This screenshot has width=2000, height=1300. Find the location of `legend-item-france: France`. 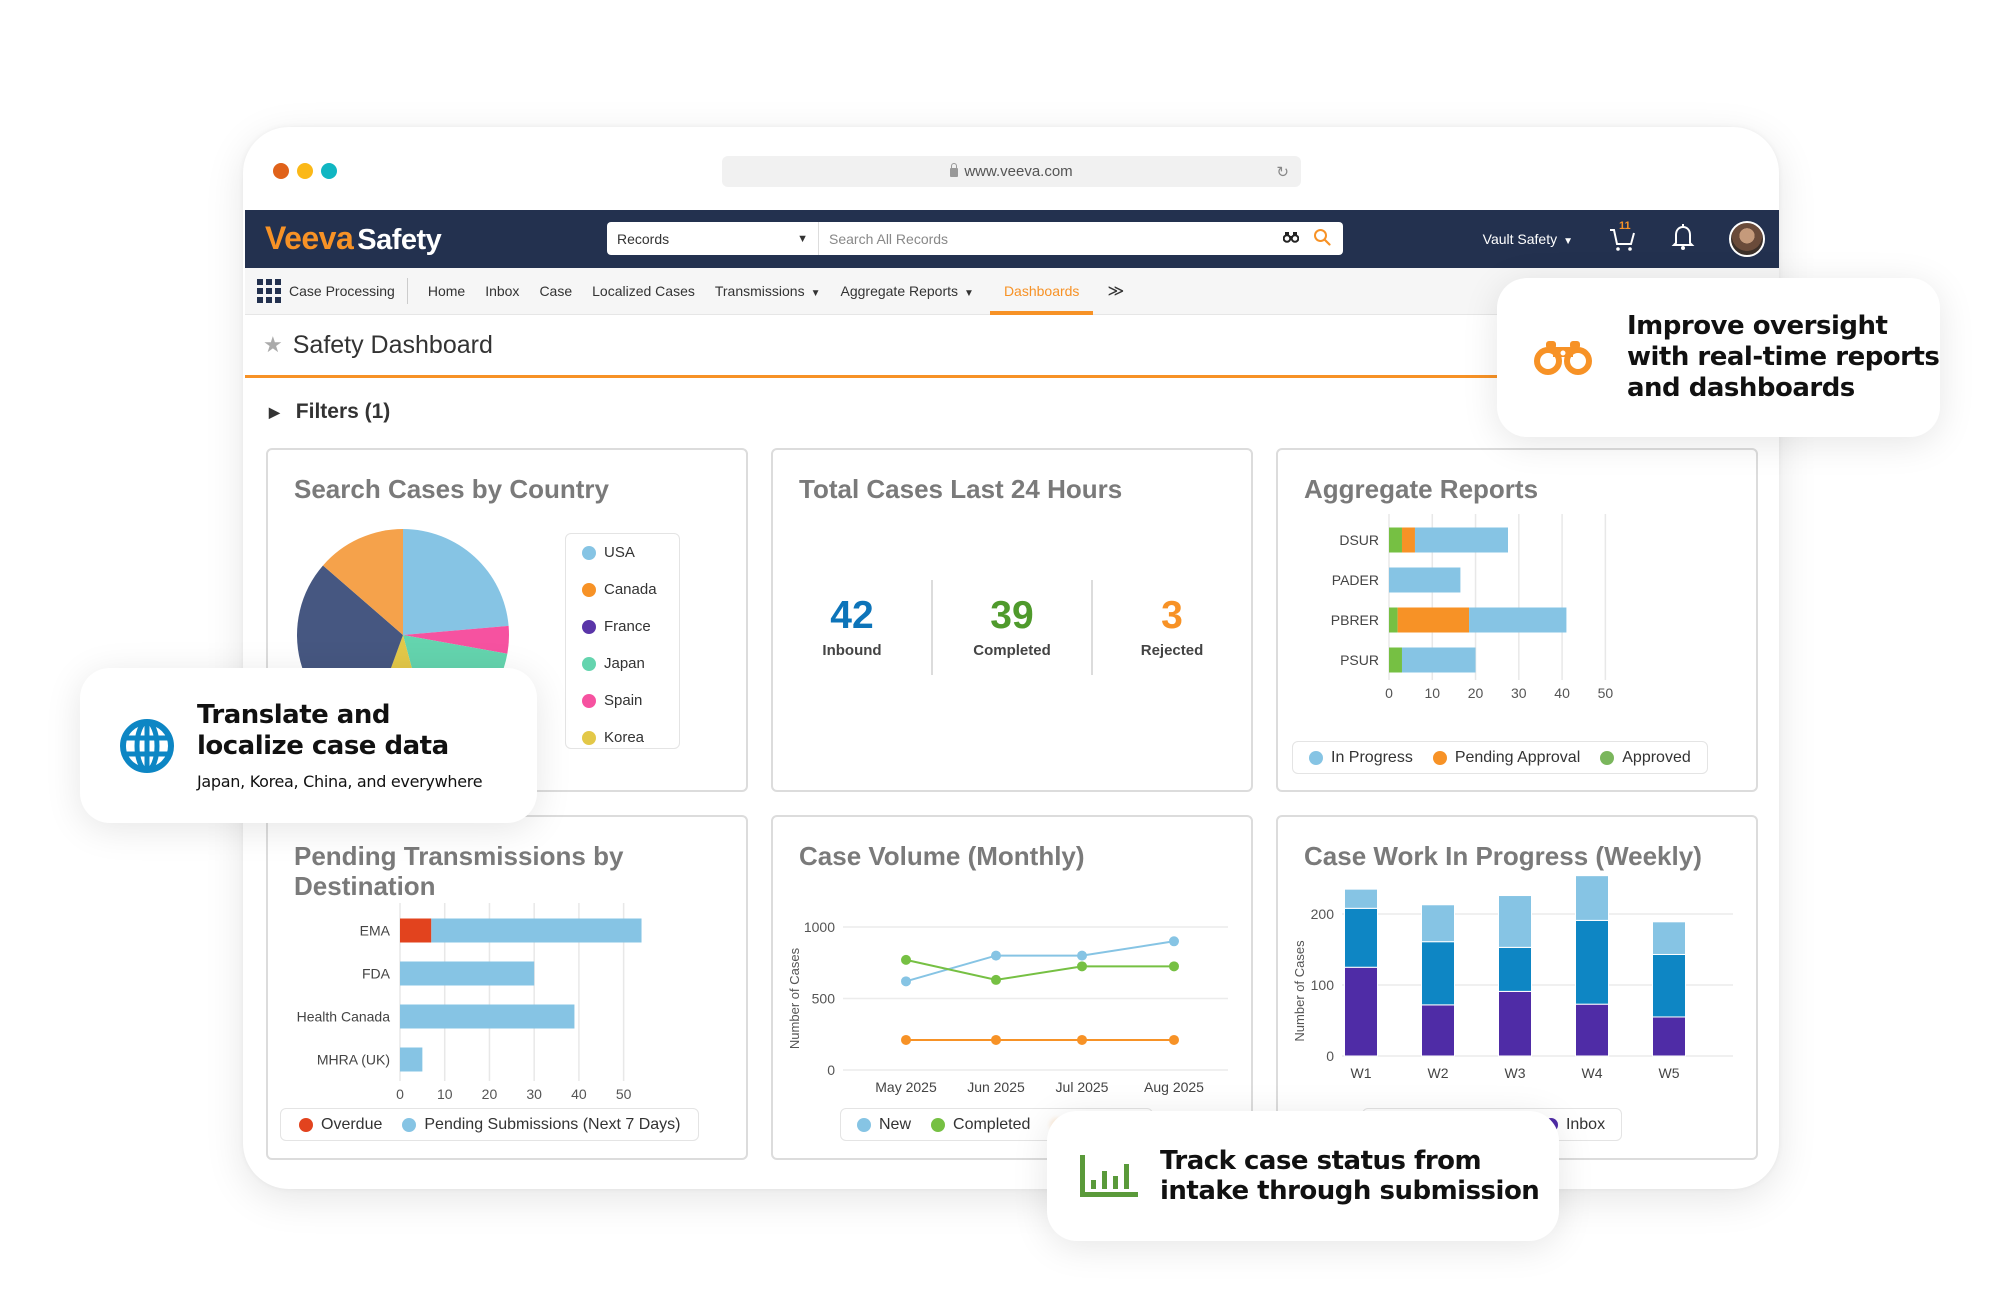

legend-item-france: France is located at coordinates (622, 626).